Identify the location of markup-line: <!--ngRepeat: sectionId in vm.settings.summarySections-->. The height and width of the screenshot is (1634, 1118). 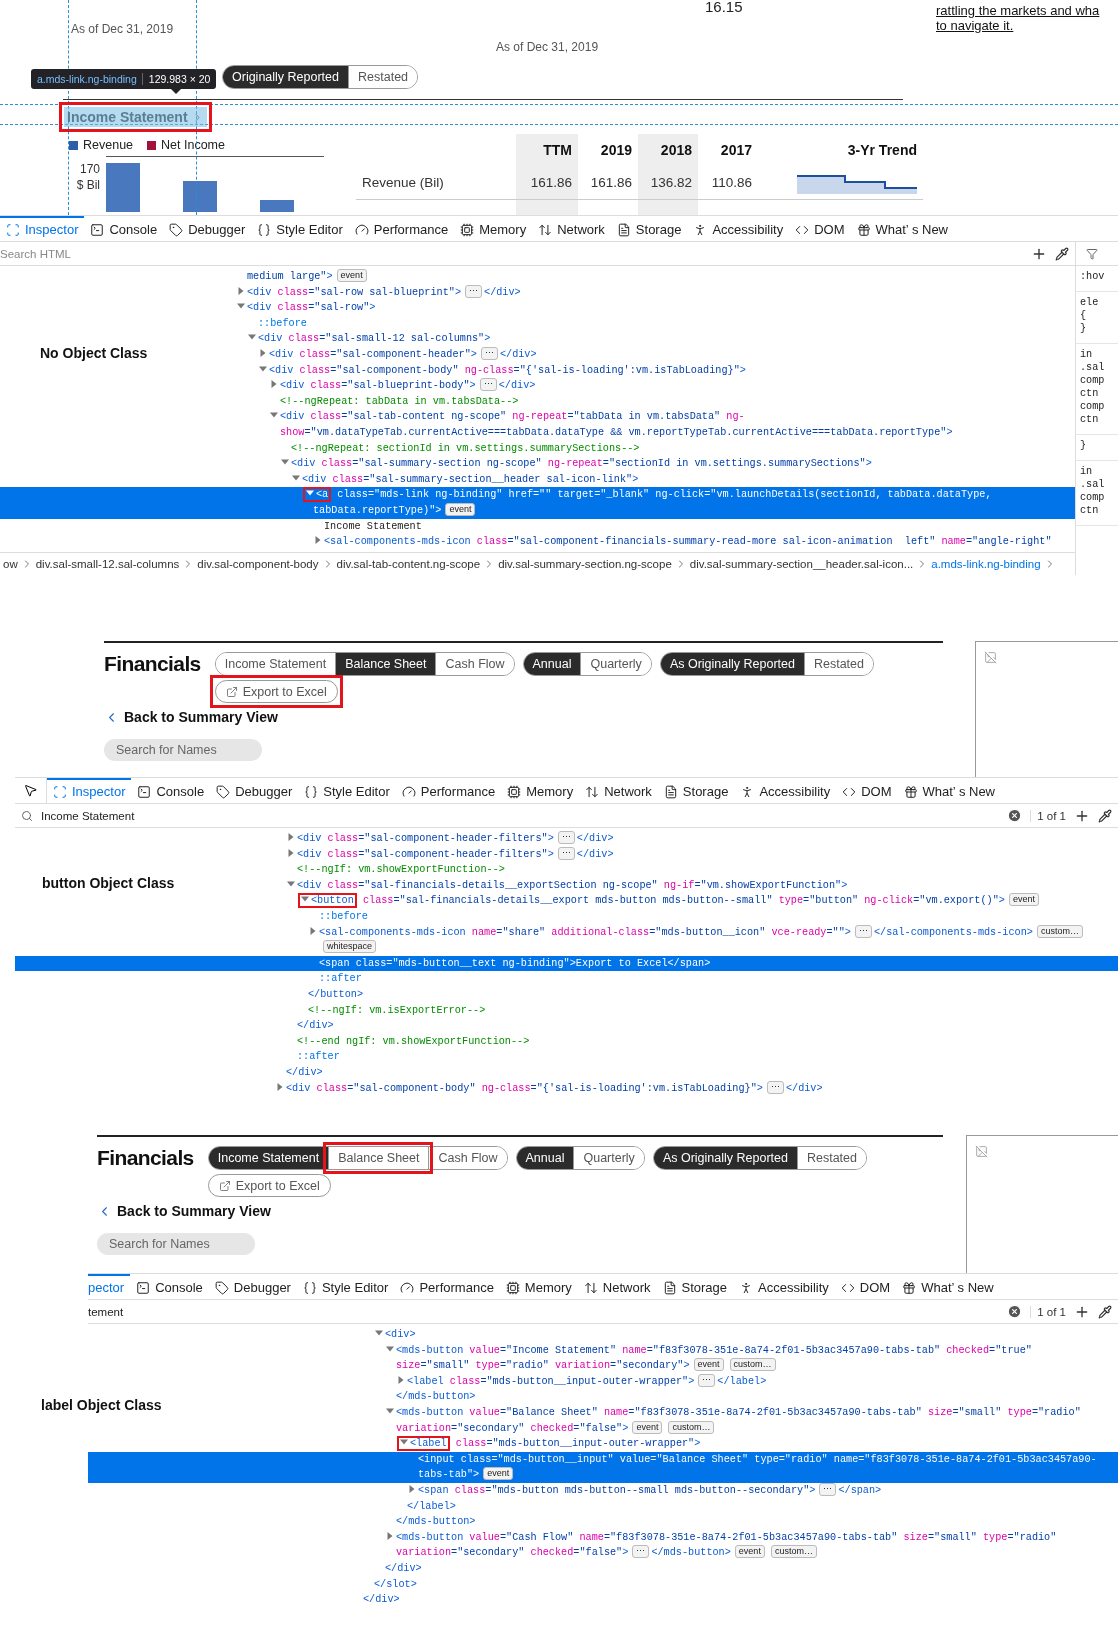
(674, 448).